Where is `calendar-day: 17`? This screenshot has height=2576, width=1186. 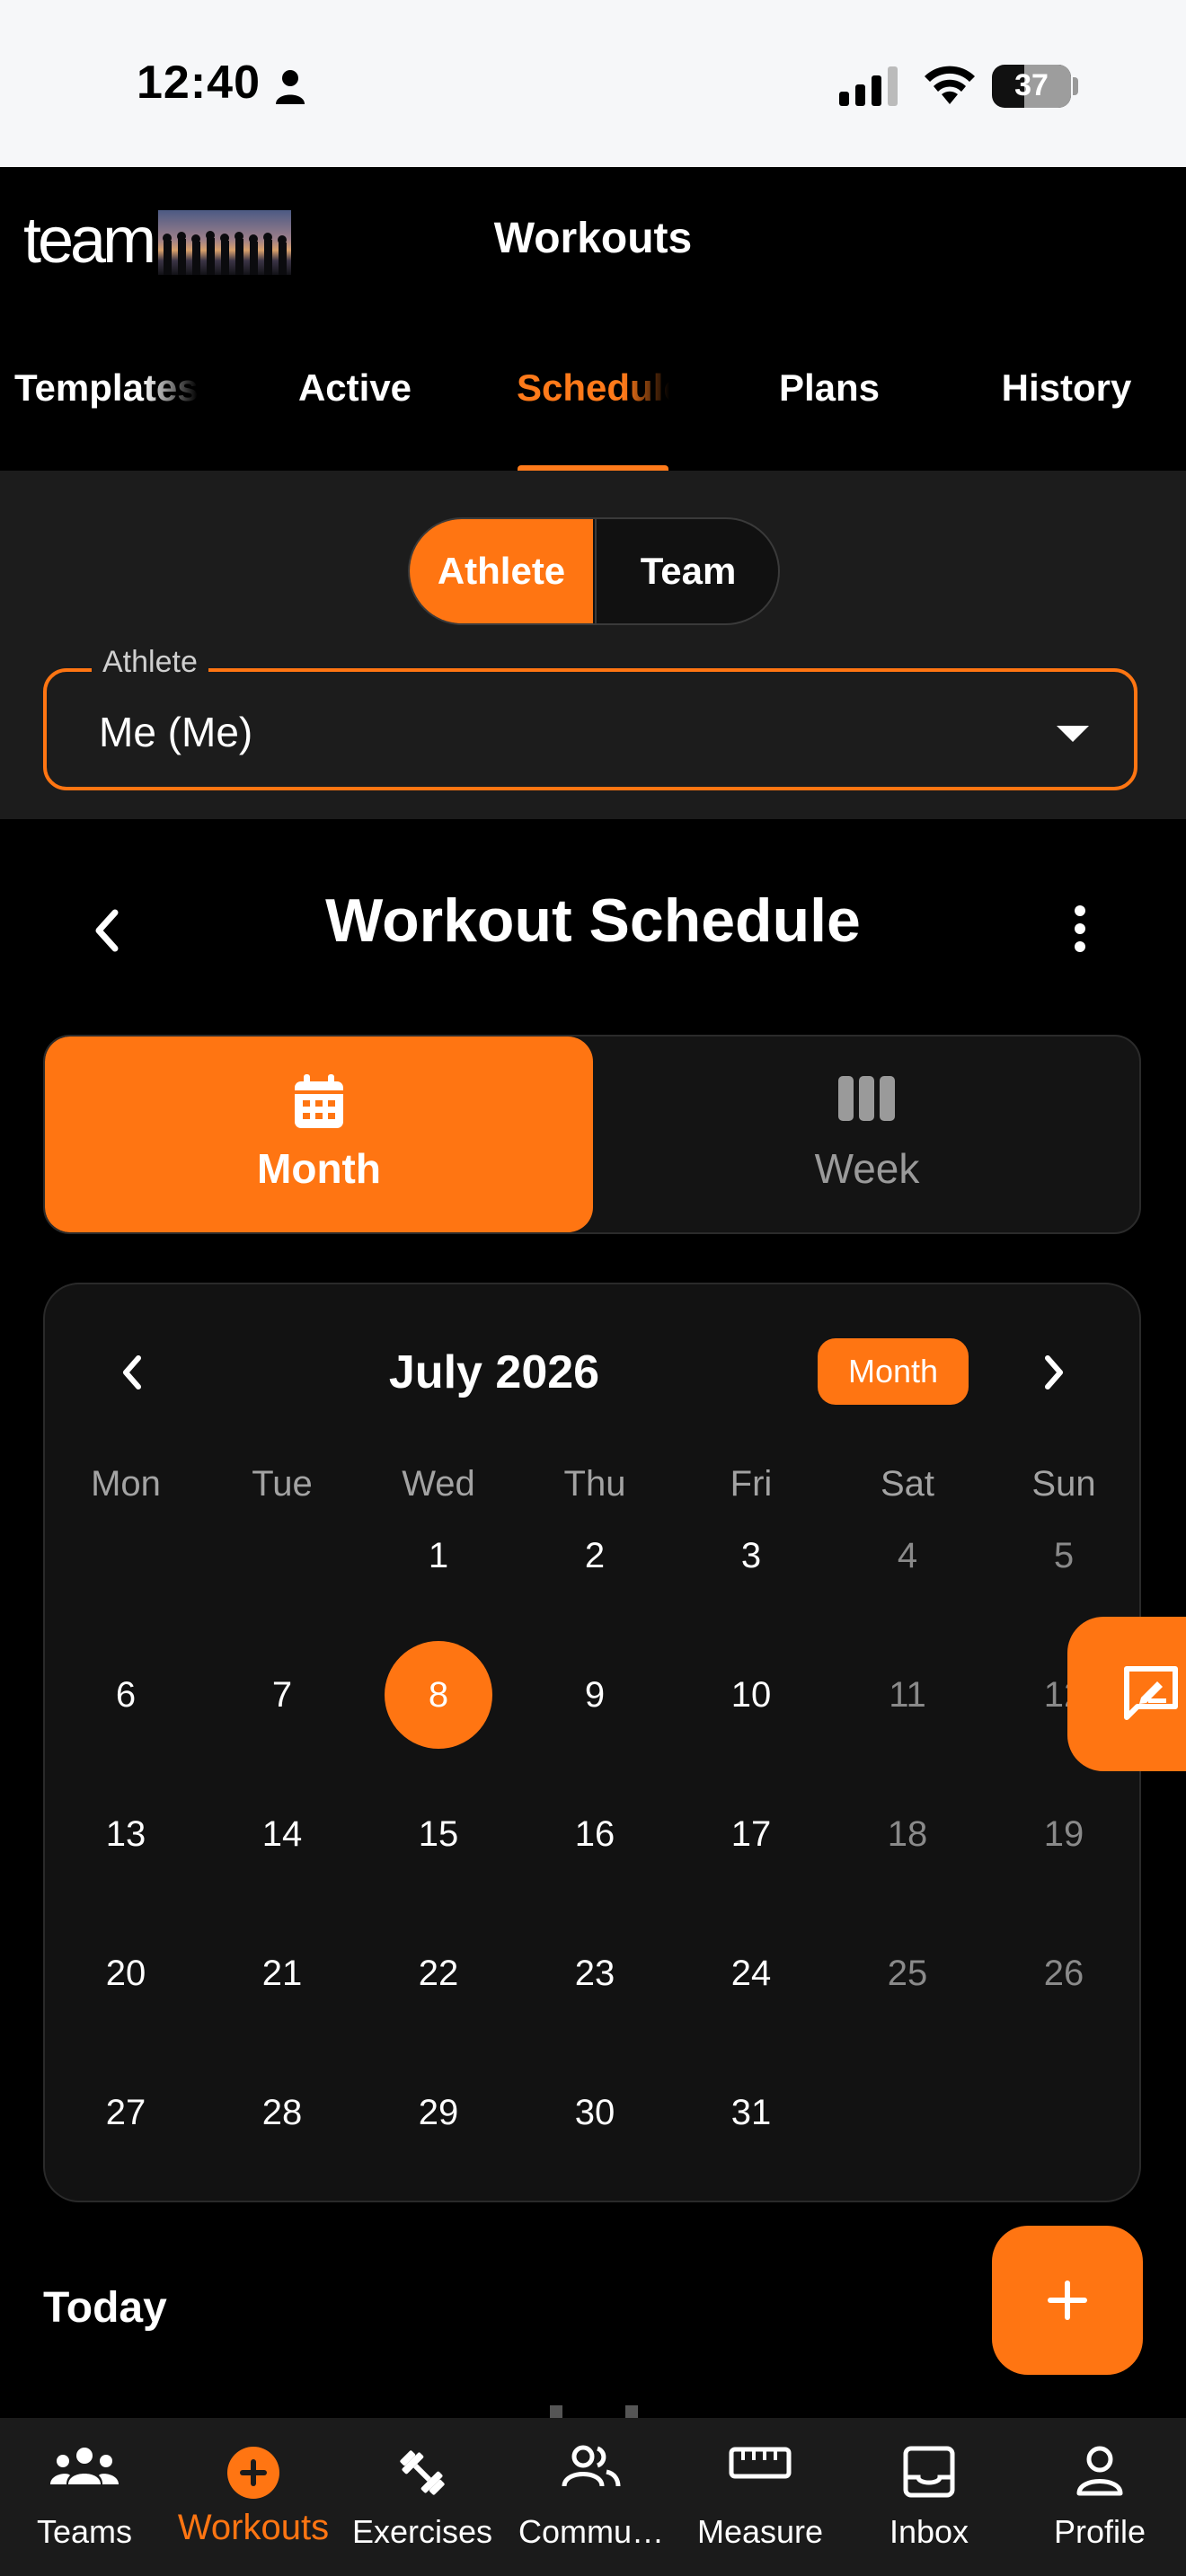 calendar-day: 17 is located at coordinates (751, 1834).